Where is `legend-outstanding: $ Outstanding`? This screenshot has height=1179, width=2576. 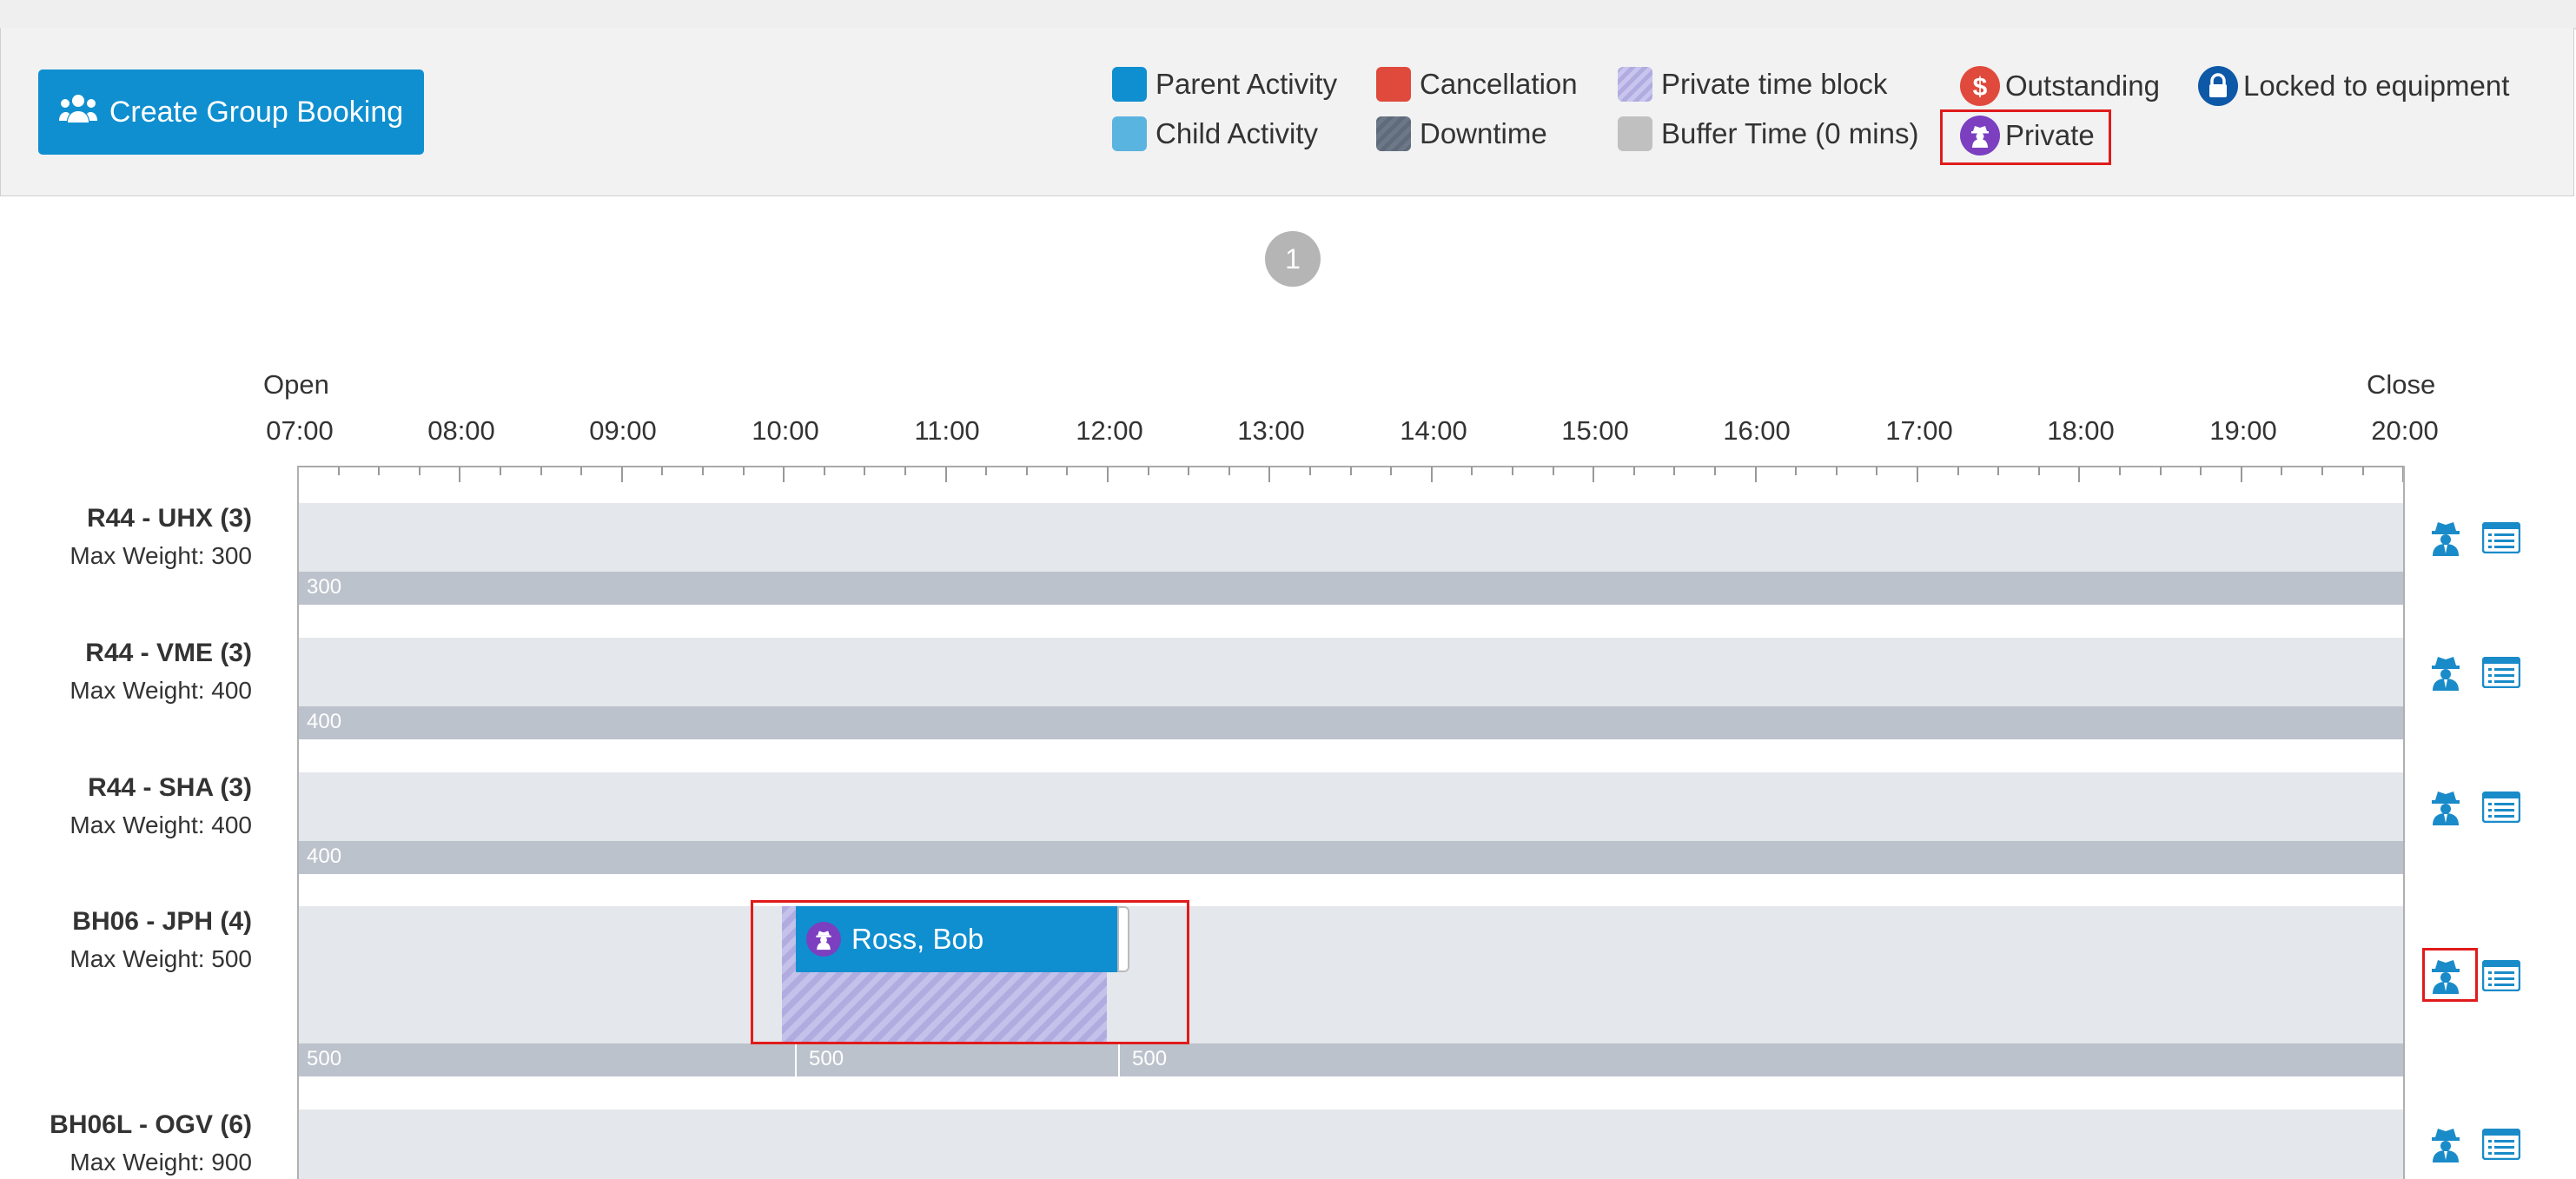
legend-outstanding: $ Outstanding is located at coordinates (2060, 86).